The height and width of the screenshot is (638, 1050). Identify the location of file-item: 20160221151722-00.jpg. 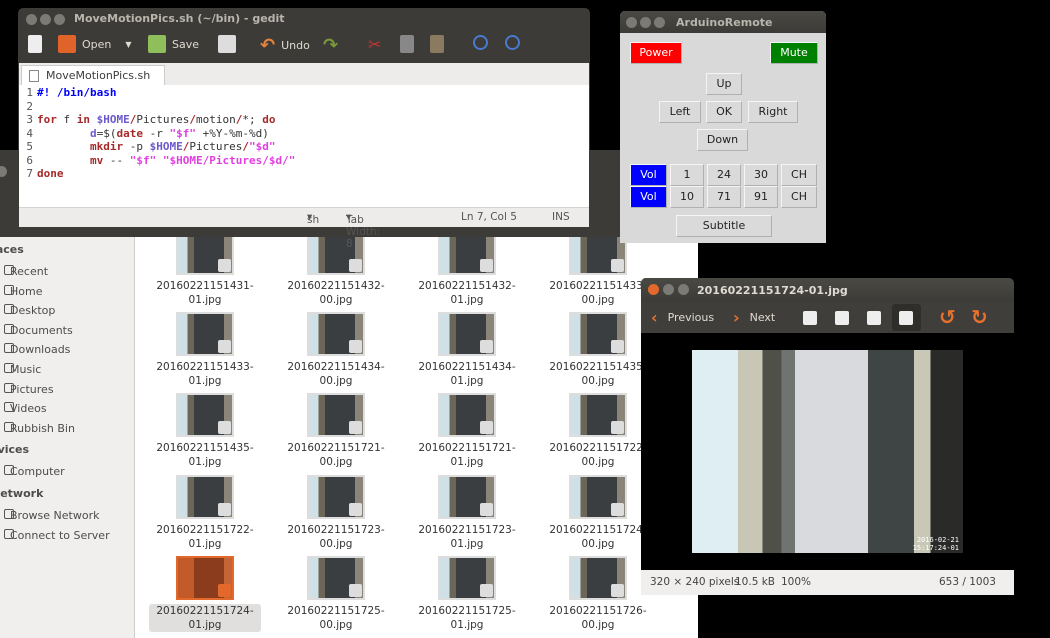
(598, 431).